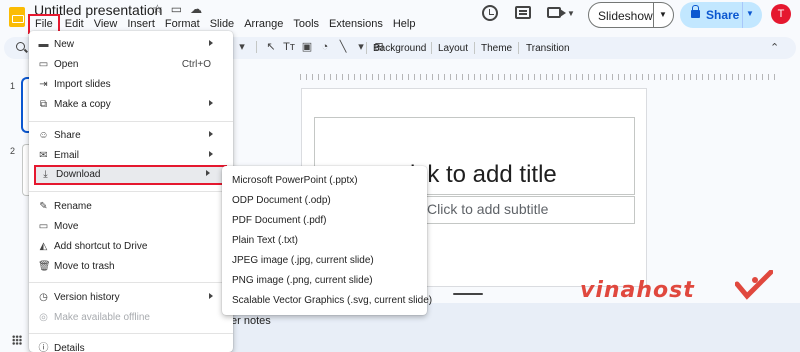  What do you see at coordinates (101, 246) in the screenshot?
I see `menu-item-label: Add shortcut to Drive` at bounding box center [101, 246].